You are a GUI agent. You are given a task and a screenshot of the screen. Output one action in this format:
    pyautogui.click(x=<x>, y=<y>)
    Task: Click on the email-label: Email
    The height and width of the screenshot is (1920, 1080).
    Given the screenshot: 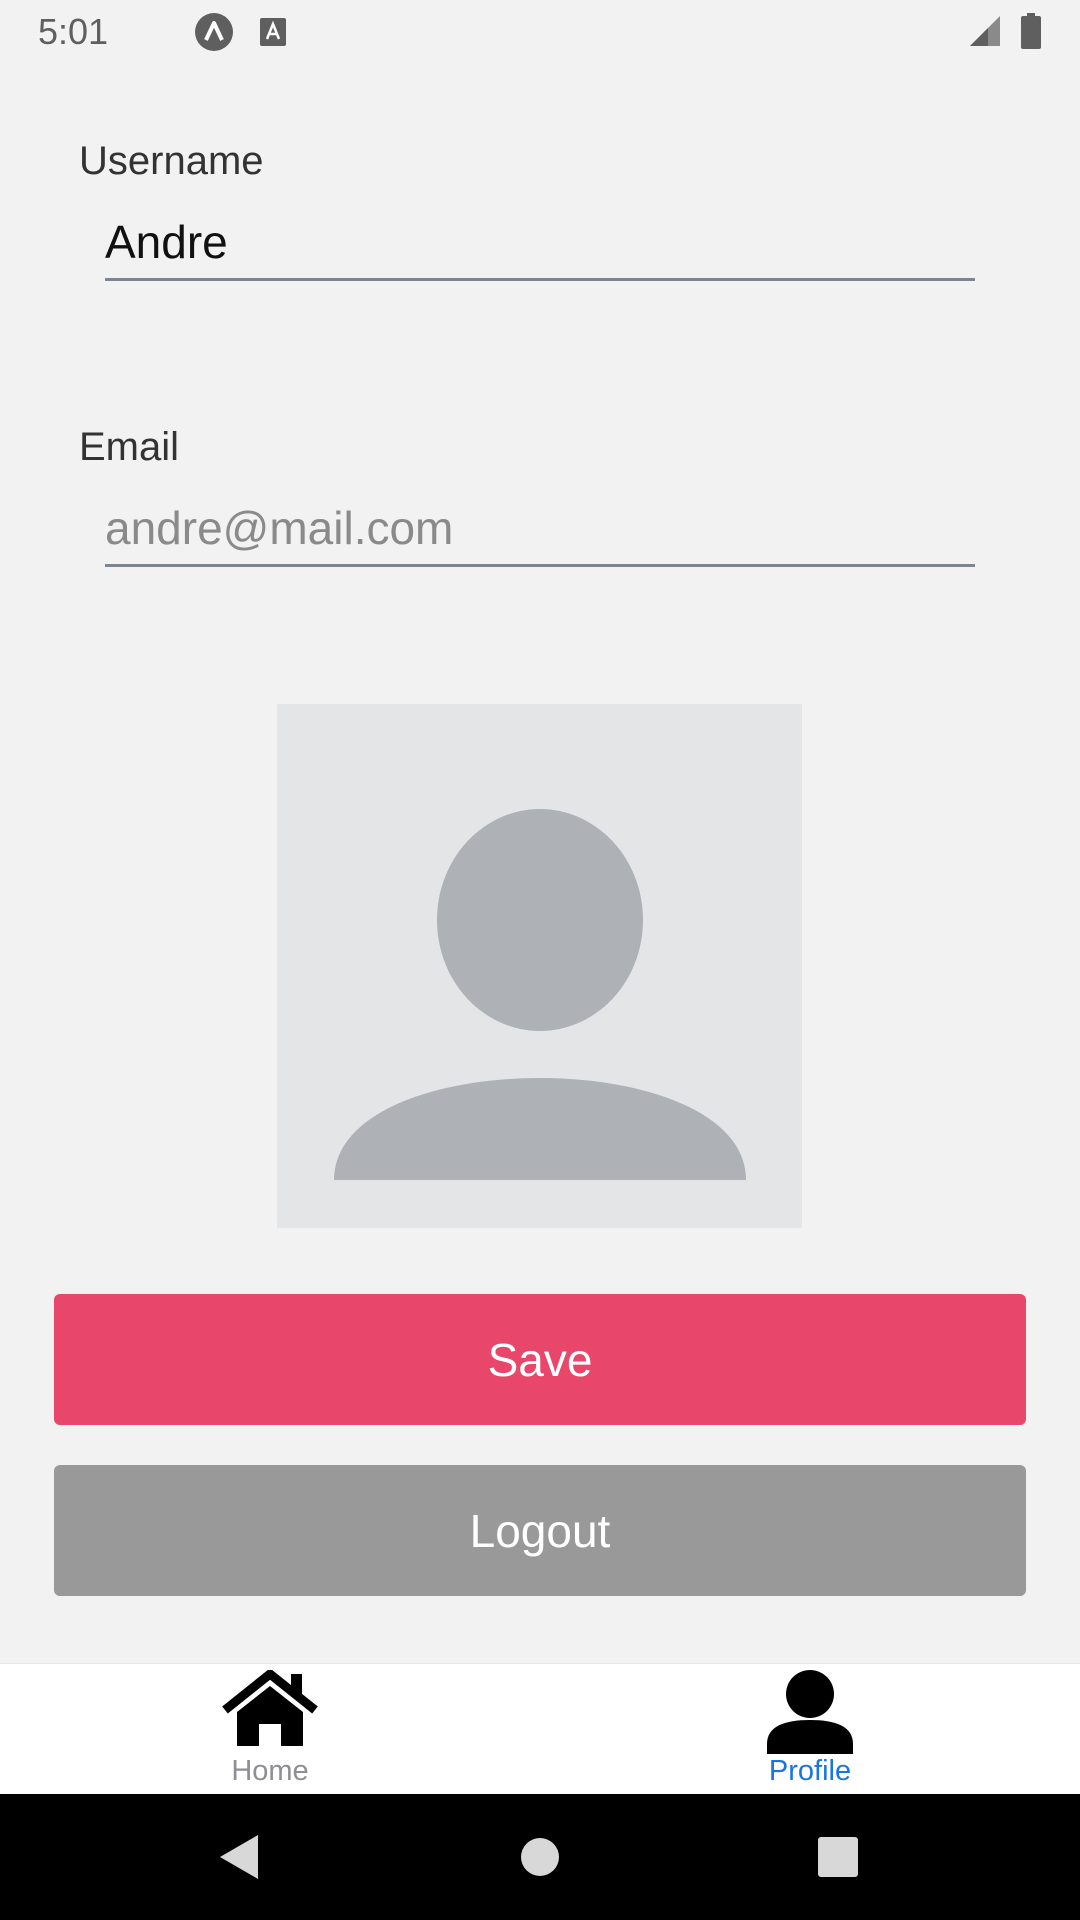 What is the action you would take?
    pyautogui.click(x=129, y=447)
    